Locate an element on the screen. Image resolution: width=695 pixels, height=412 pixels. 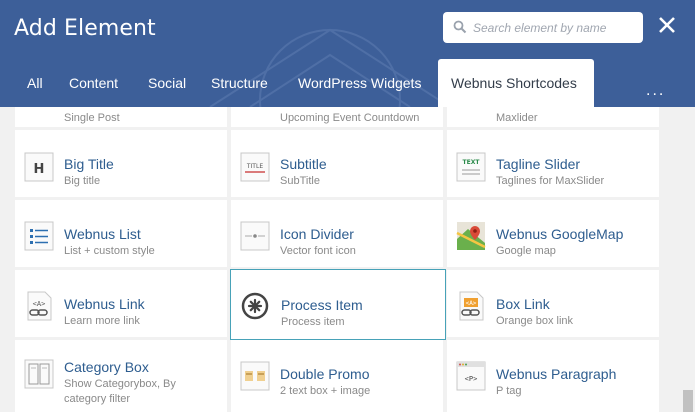
element-card: Icon Divider Vector font icon is located at coordinates (337, 233).